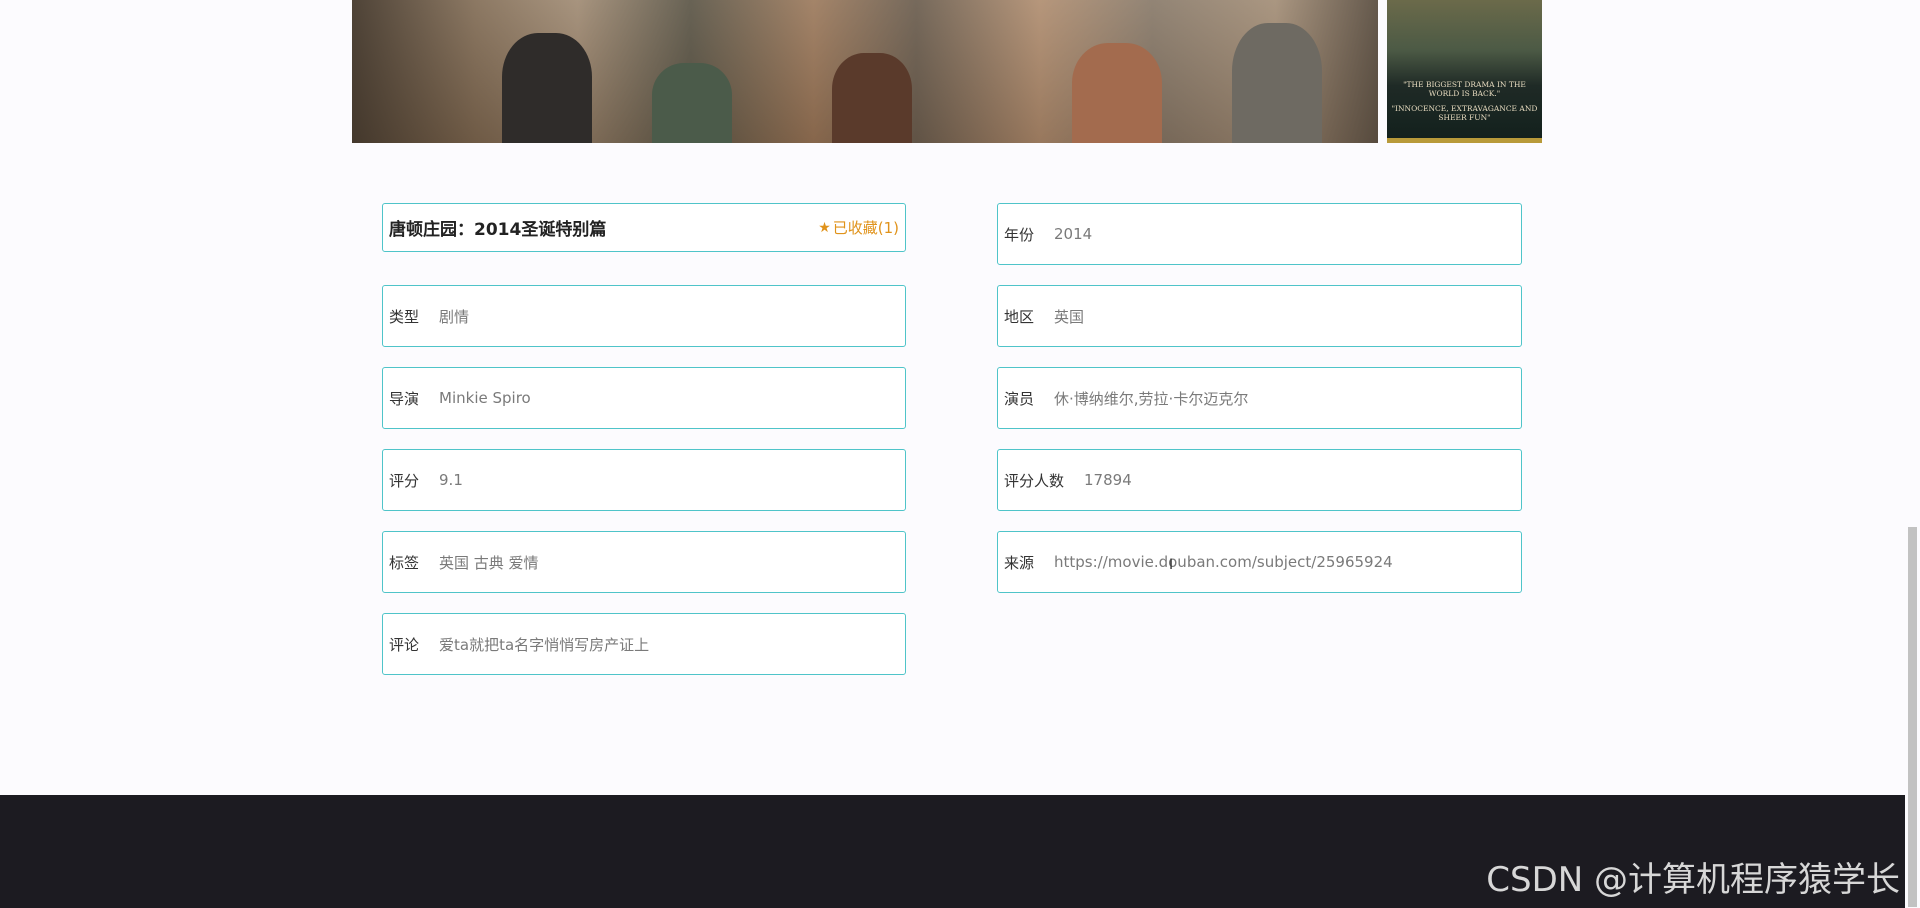 This screenshot has height=908, width=1920. What do you see at coordinates (1259, 480) in the screenshot?
I see `rating-count-field: 评分人数 17894` at bounding box center [1259, 480].